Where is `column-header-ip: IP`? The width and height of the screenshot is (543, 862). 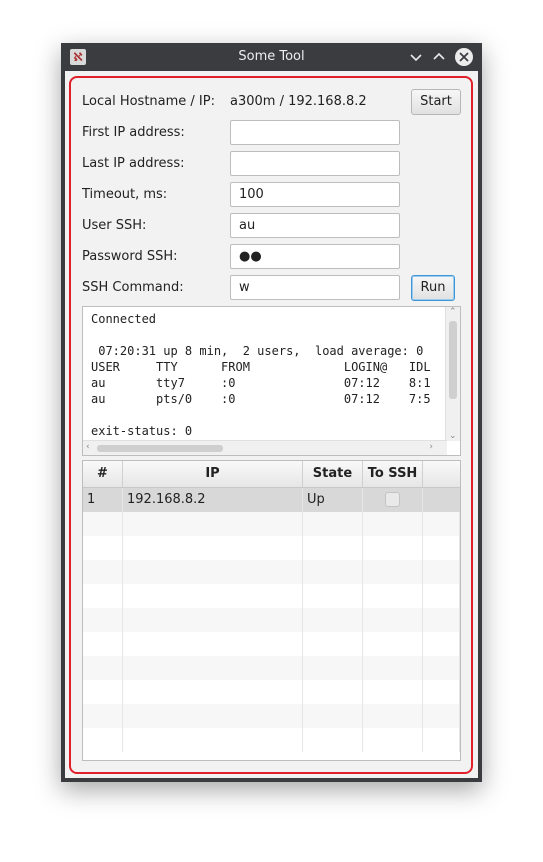 column-header-ip: IP is located at coordinates (213, 474).